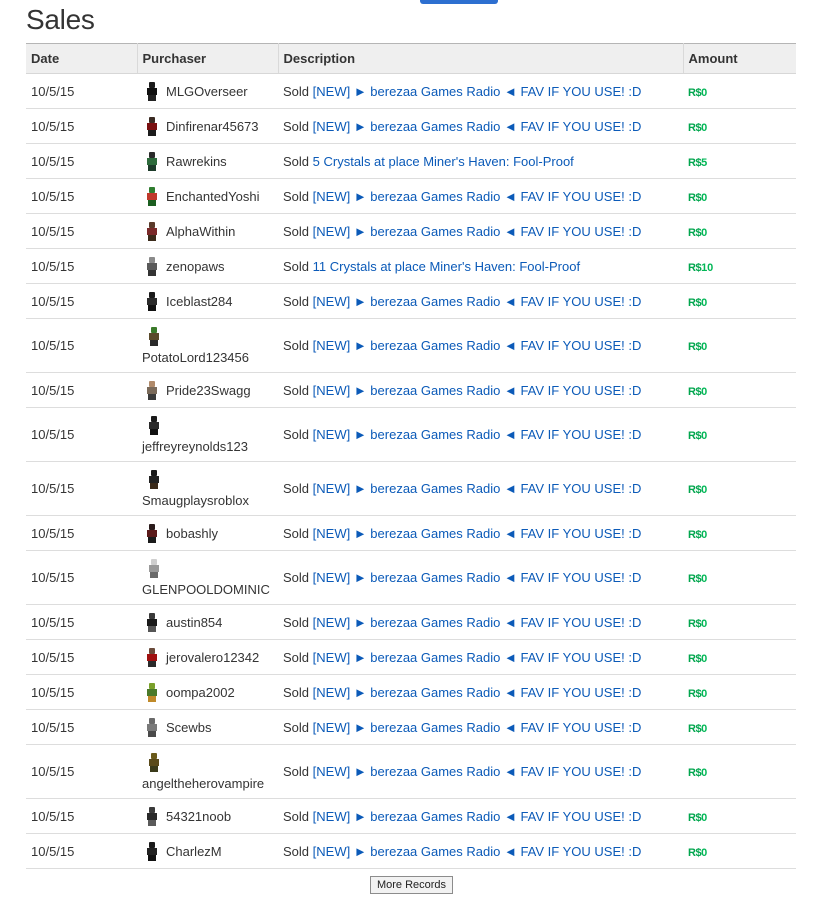 Image resolution: width=823 pixels, height=903 pixels. Describe the element at coordinates (203, 783) in the screenshot. I see `purchaser-name: angeltheherovampire` at that location.